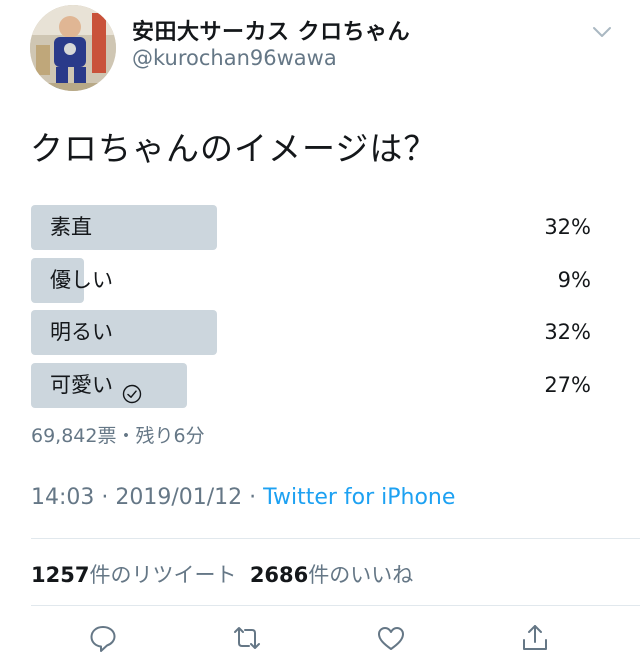 The width and height of the screenshot is (640, 665). Describe the element at coordinates (81, 384) in the screenshot. I see `poll-option-label: 可愛い` at that location.